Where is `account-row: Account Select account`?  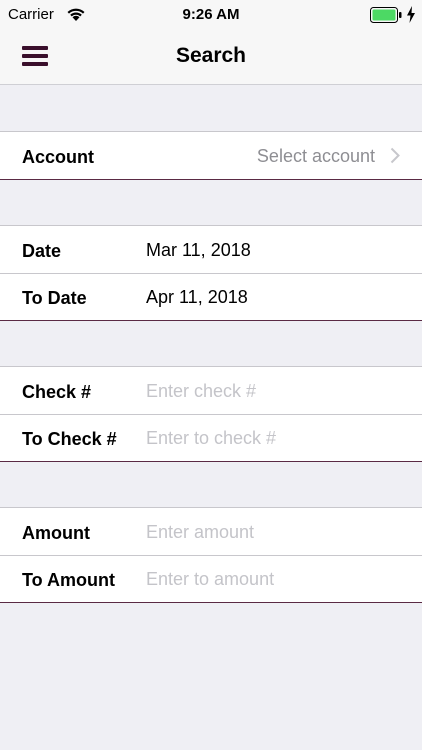
account-row: Account Select account is located at coordinates (211, 155).